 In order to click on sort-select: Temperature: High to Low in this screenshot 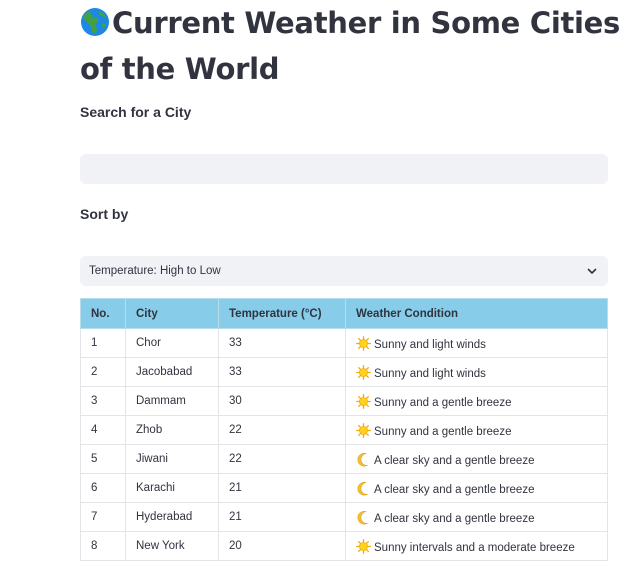, I will do `click(344, 271)`.